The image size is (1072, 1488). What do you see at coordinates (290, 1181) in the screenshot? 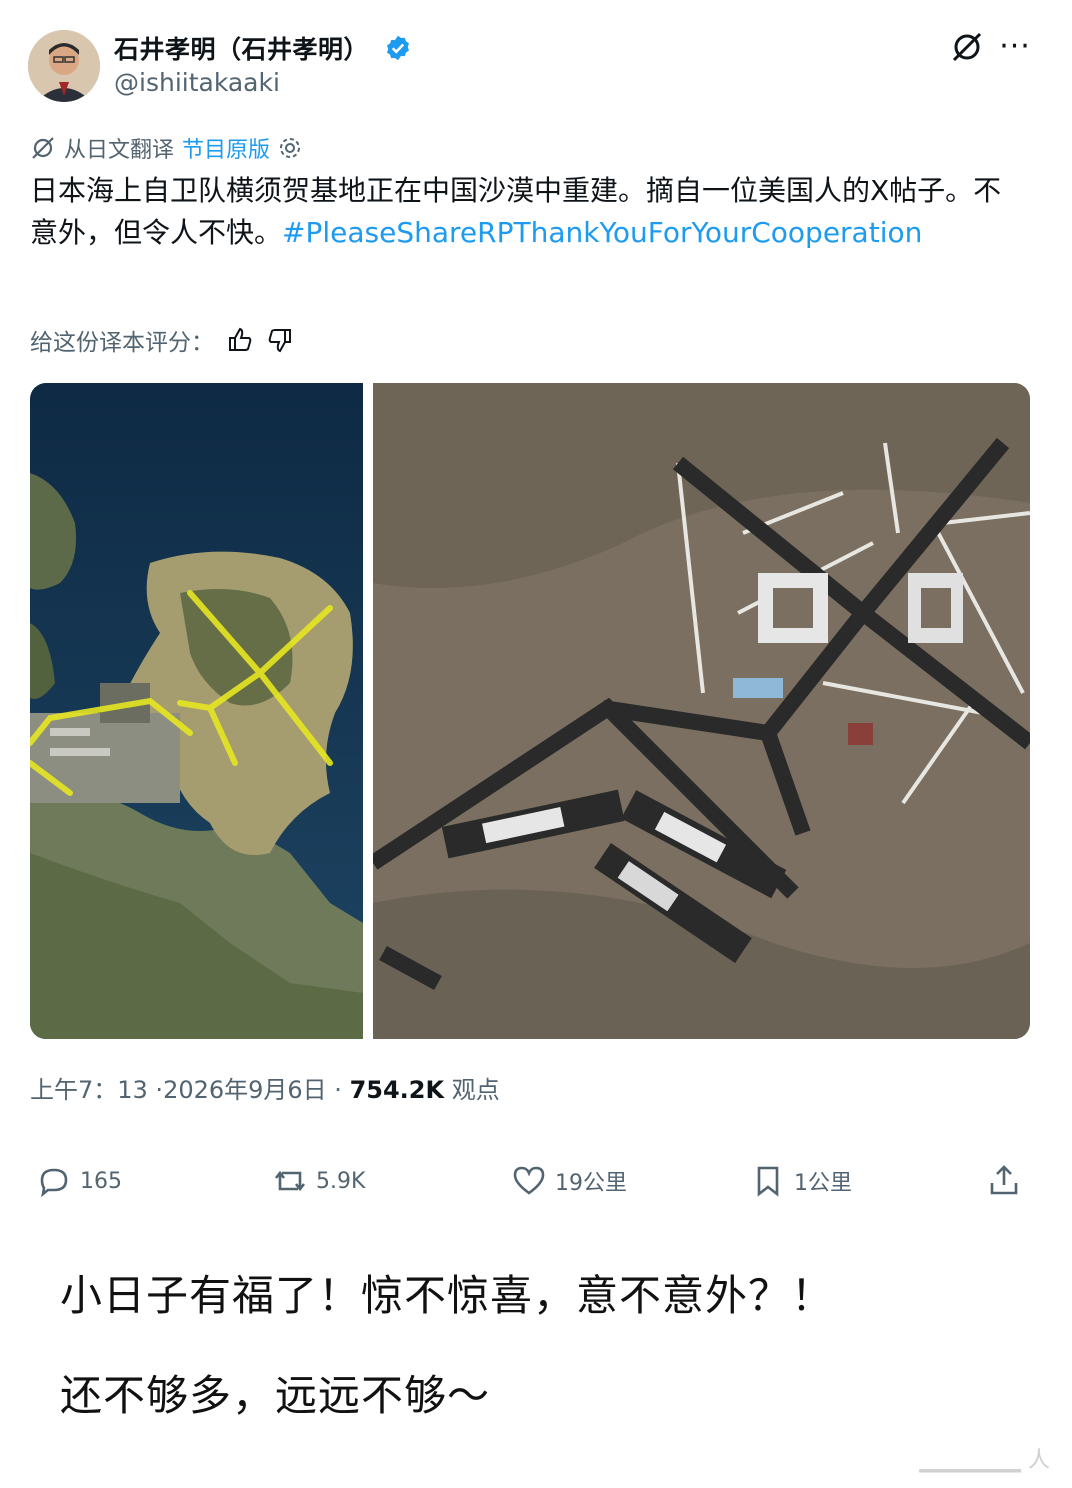
I see `repost-icon` at bounding box center [290, 1181].